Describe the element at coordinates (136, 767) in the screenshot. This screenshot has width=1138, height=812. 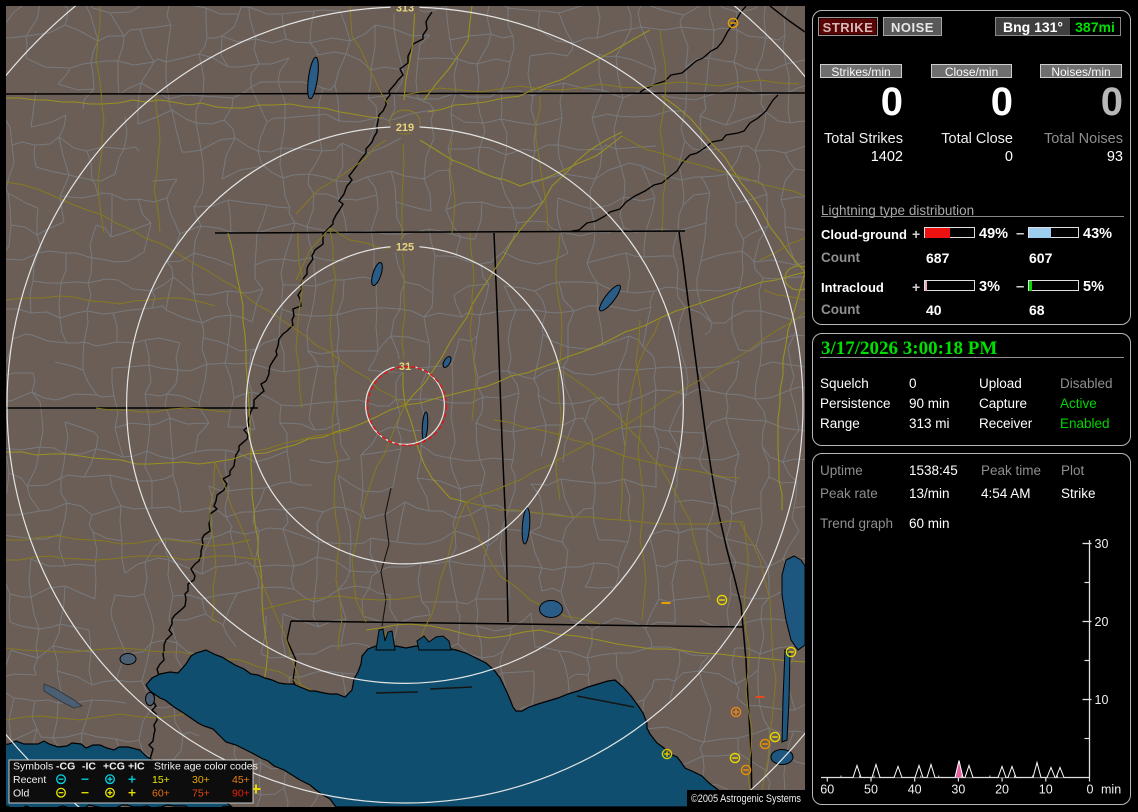
I see `svg-text: +IC` at that location.